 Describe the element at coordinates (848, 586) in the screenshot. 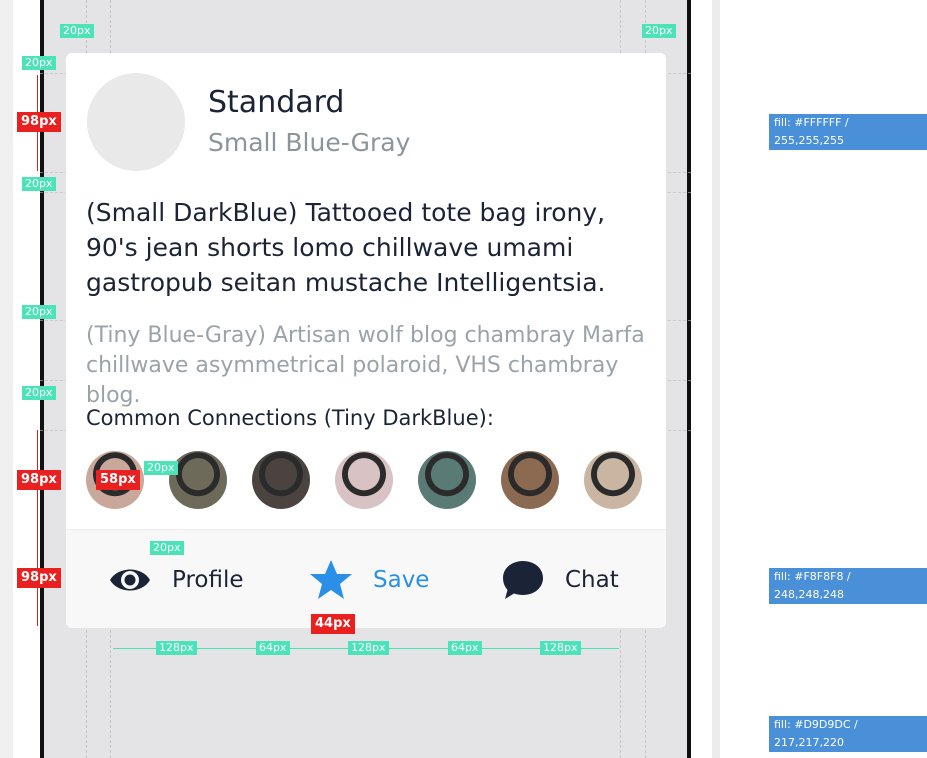

I see `fill-label: fill: #F8F8F8 / 248,248,248` at that location.